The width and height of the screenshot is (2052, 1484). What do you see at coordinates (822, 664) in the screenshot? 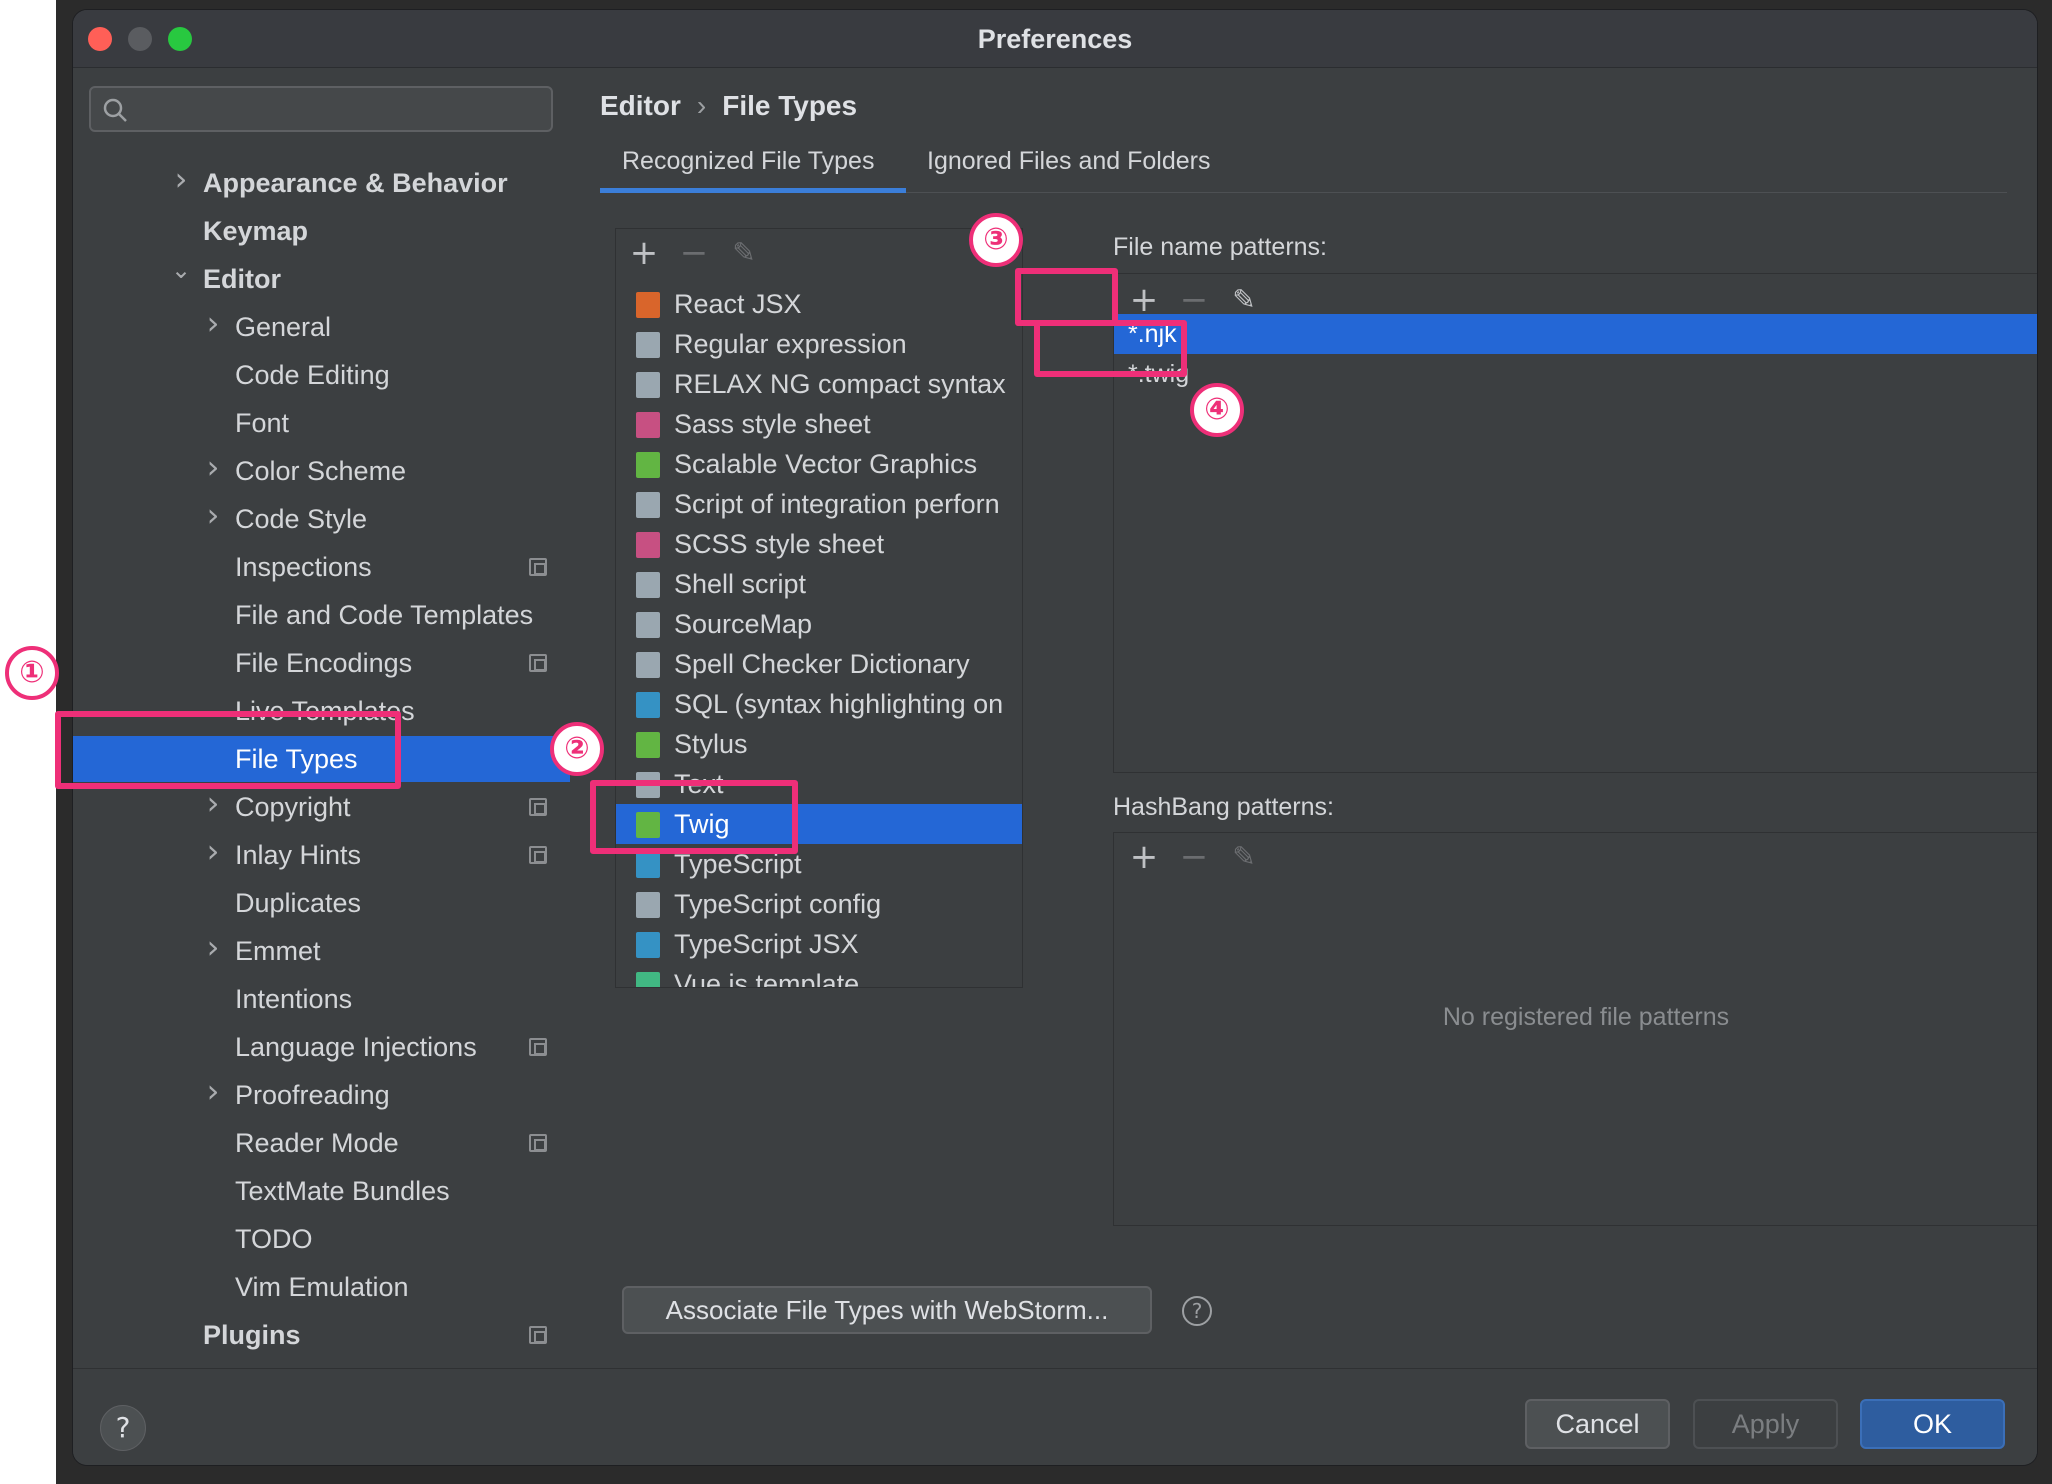
I see `file-type-name: Spell Checker Dictionary` at bounding box center [822, 664].